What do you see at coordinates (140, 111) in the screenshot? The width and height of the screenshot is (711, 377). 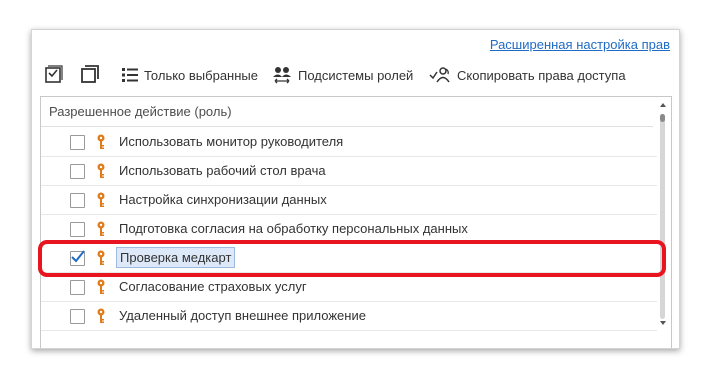 I see `column-header-label: Разрешенное действие (роль)` at bounding box center [140, 111].